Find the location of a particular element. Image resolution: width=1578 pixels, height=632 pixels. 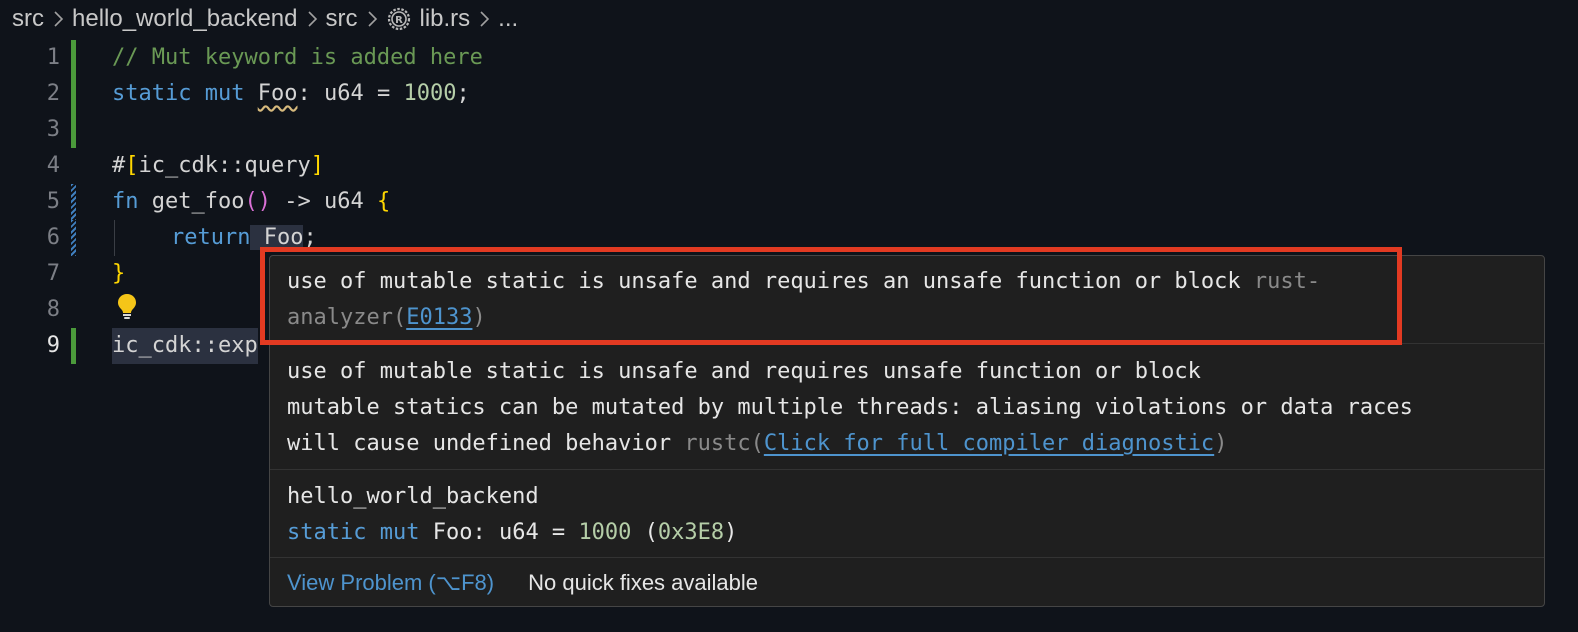

code-text: fn get_foo() -> u64 { is located at coordinates (251, 202).